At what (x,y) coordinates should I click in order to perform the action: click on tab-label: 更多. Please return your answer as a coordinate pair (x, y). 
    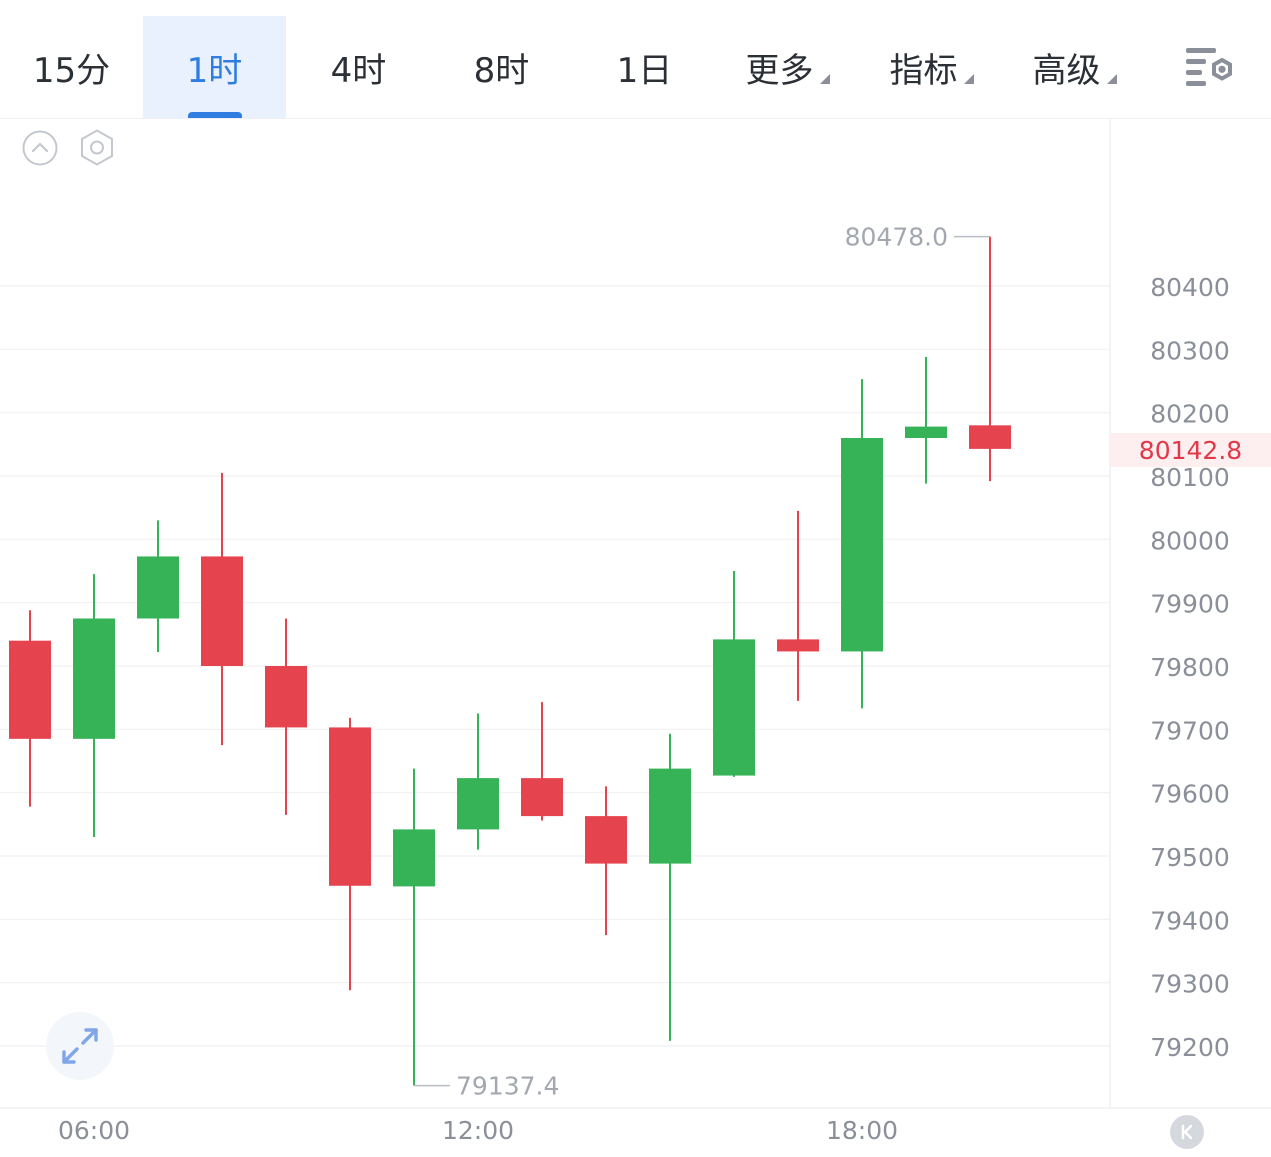
    Looking at the image, I should click on (779, 70).